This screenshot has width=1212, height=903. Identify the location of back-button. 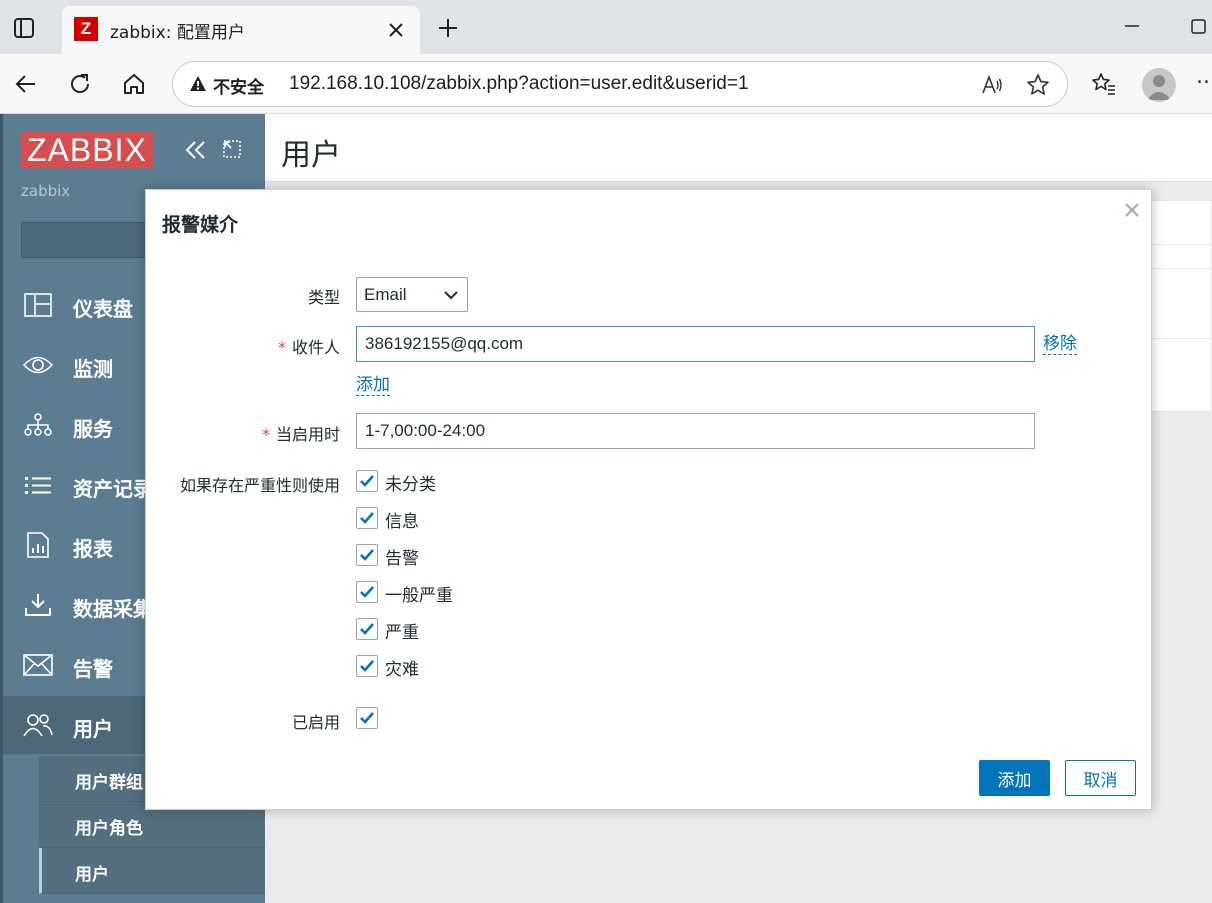
(26, 84).